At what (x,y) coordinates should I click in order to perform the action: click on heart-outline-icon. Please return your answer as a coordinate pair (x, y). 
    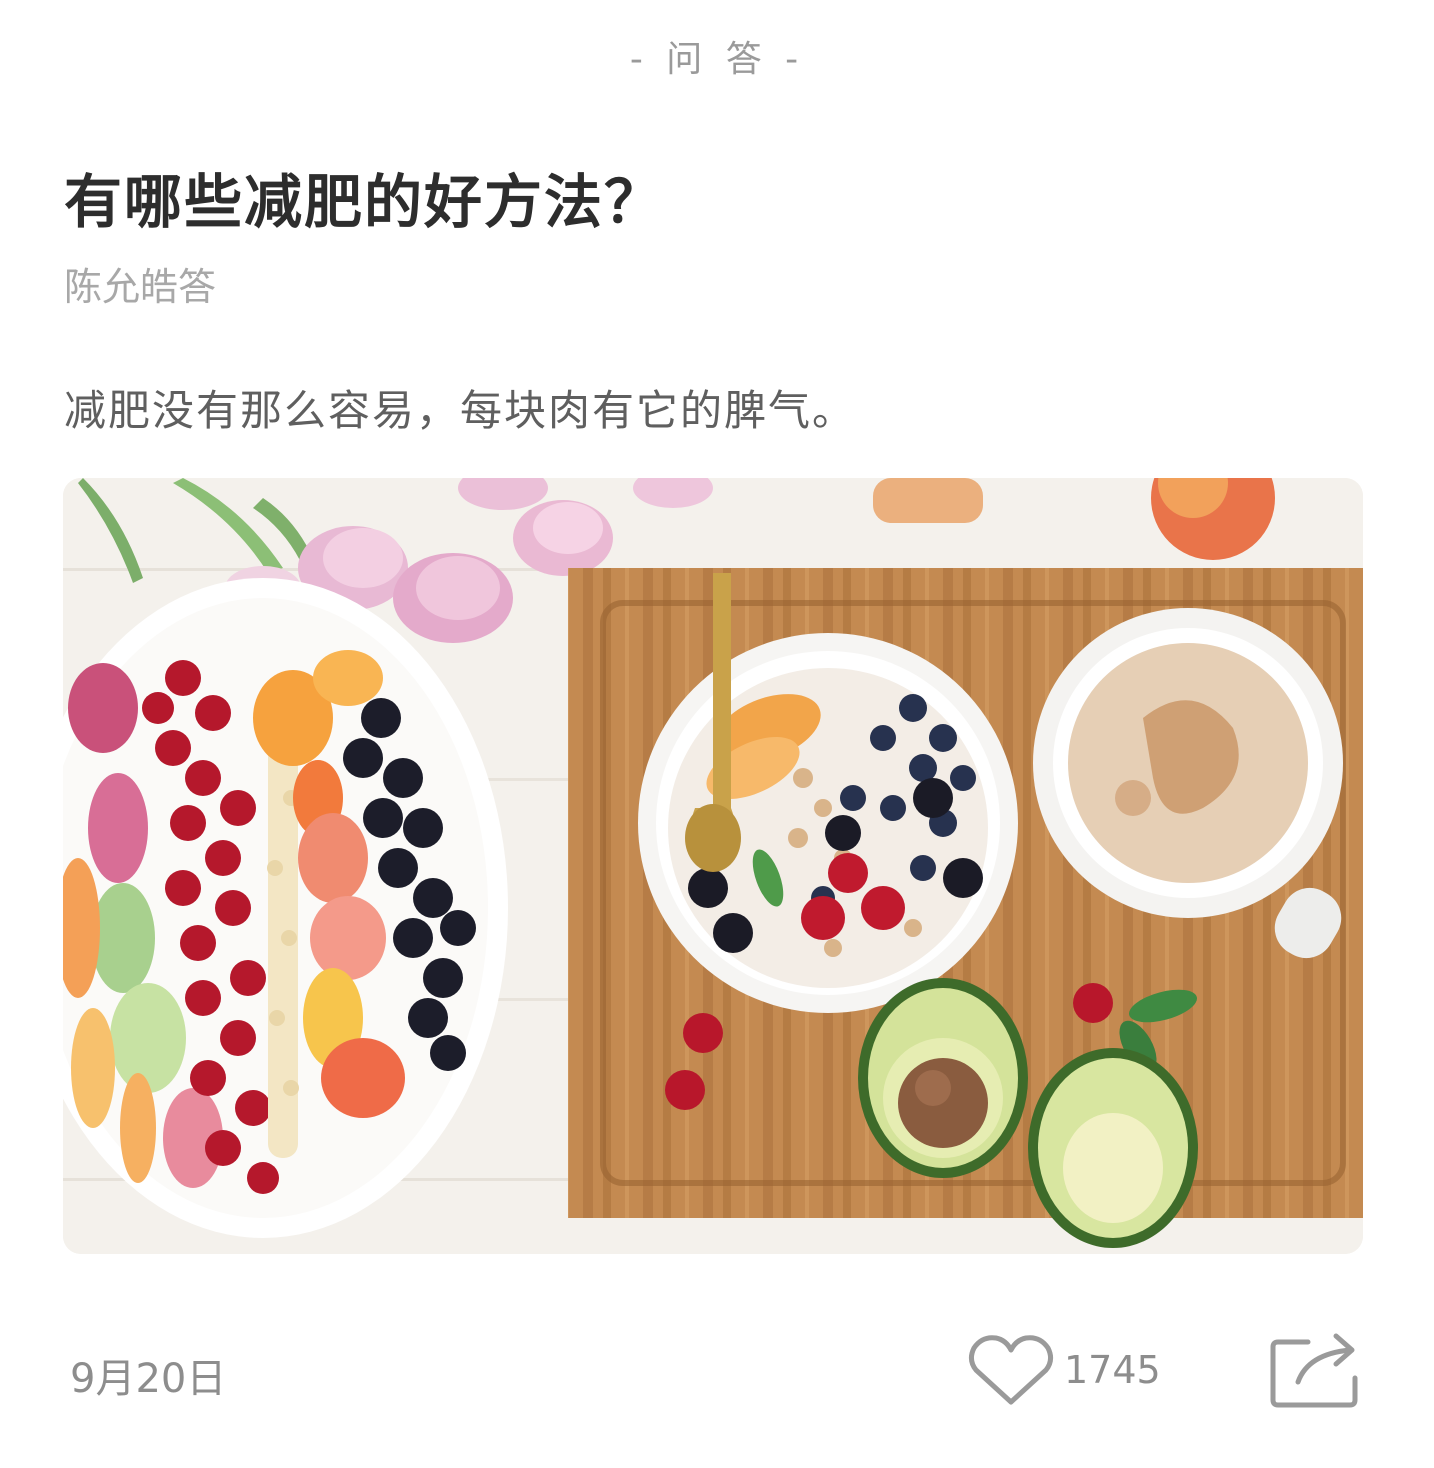
    Looking at the image, I should click on (1011, 1370).